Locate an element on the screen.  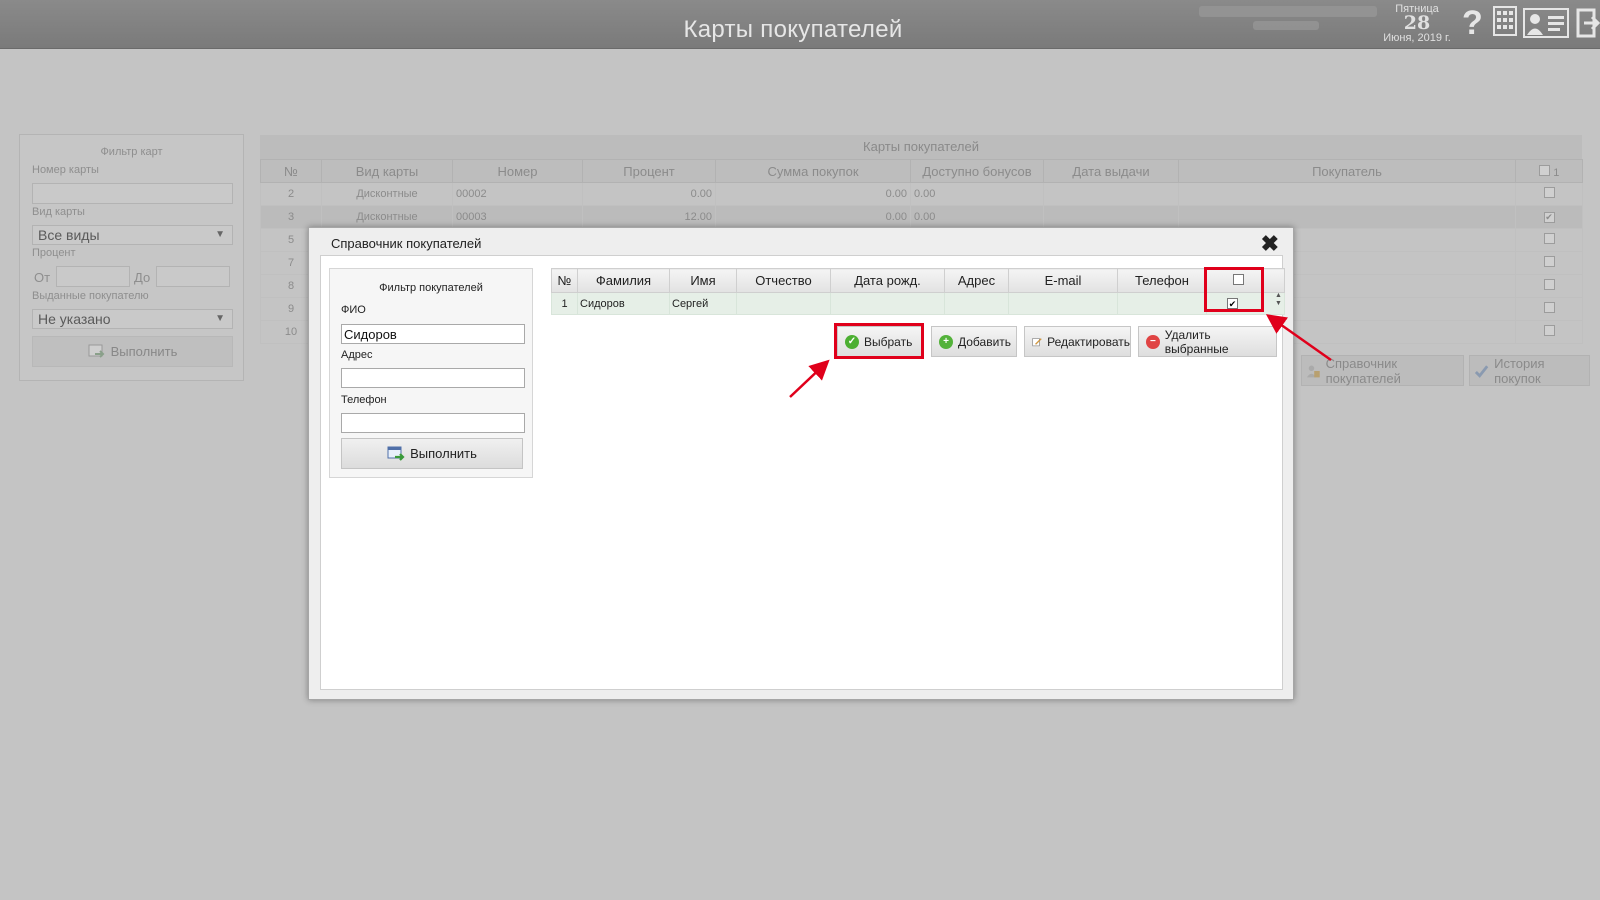
arrow-to-checkboxes is located at coordinates (1298, 338).